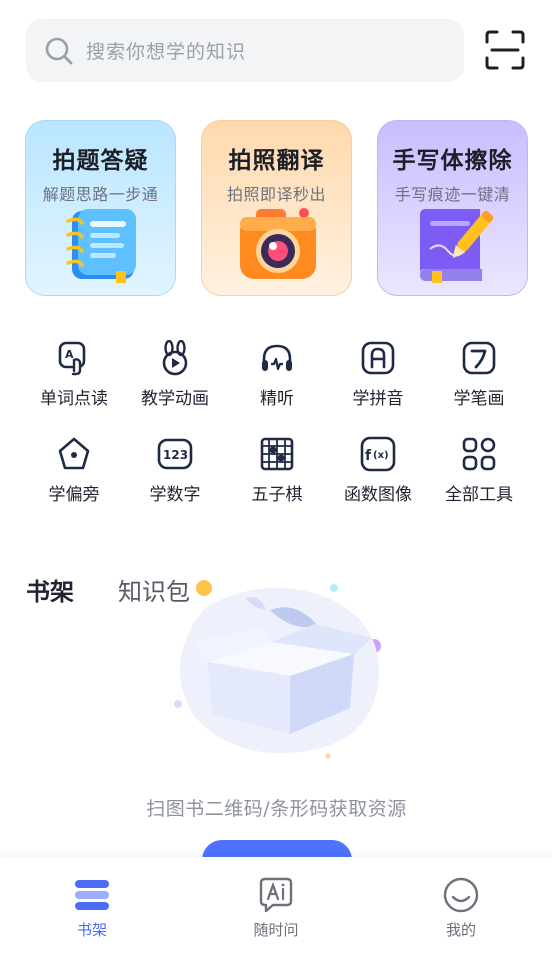  What do you see at coordinates (378, 358) in the screenshot?
I see `pinyin-icon` at bounding box center [378, 358].